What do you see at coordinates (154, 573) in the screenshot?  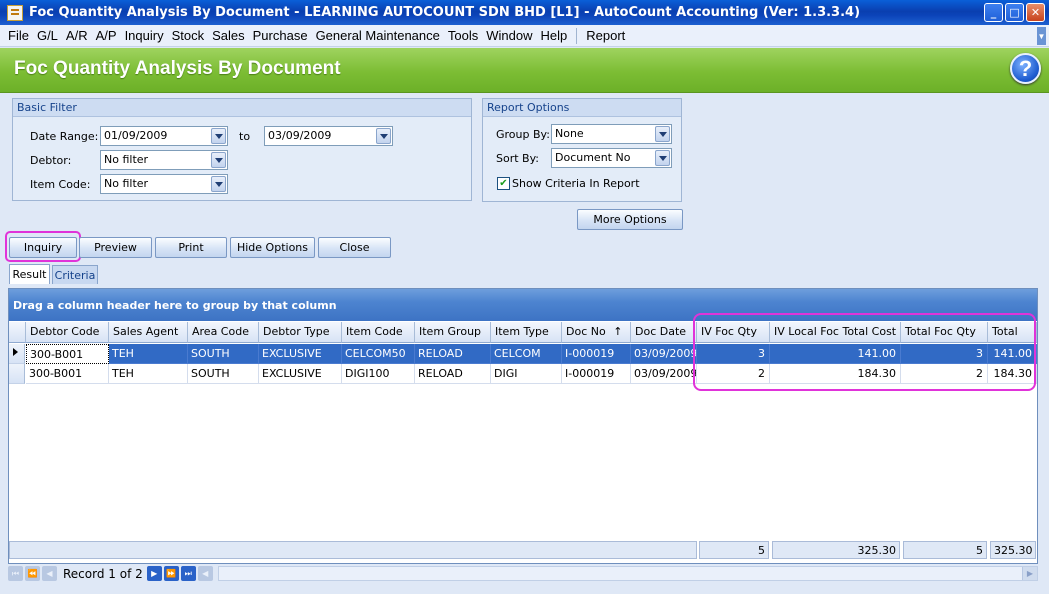 I see `next-record-icon: ▶` at bounding box center [154, 573].